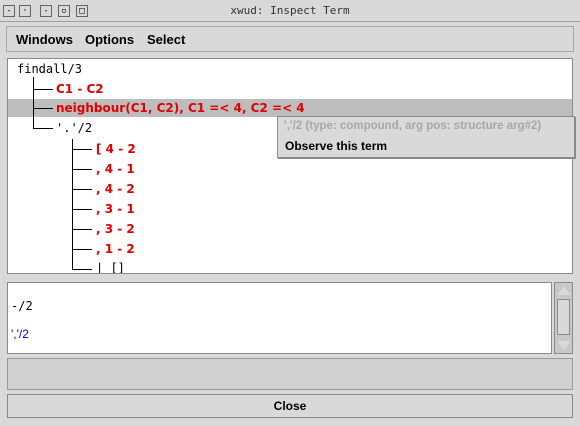 The image size is (580, 426). I want to click on tree-node-list-item: , 4 - 1, so click(115, 169).